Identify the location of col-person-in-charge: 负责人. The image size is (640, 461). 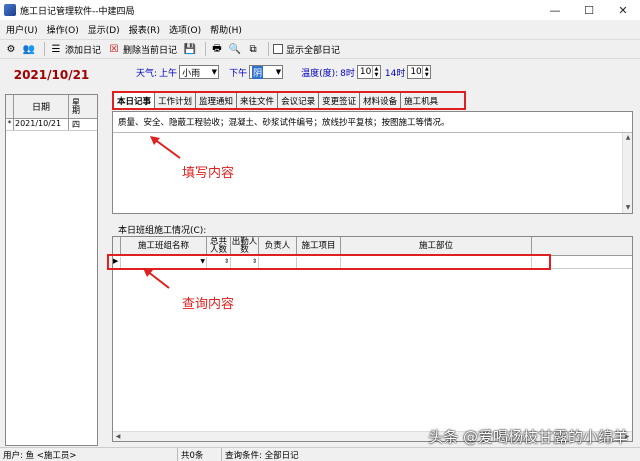
(278, 246).